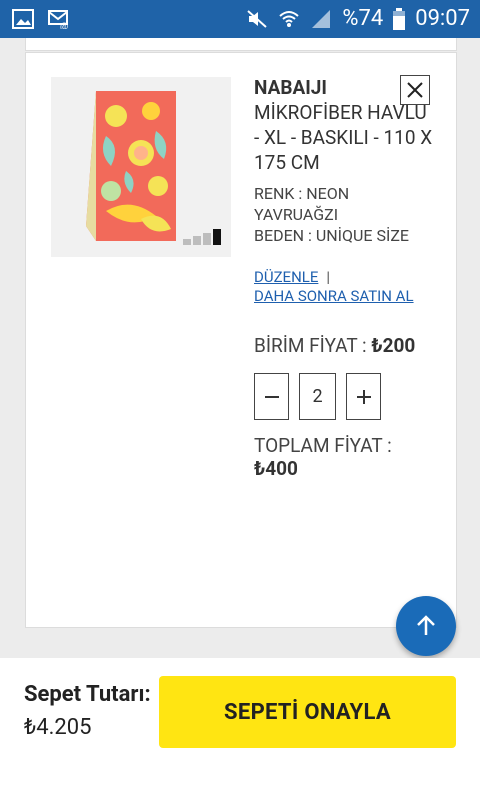 The height and width of the screenshot is (800, 480). What do you see at coordinates (317, 396) in the screenshot?
I see `quantity-value: 2` at bounding box center [317, 396].